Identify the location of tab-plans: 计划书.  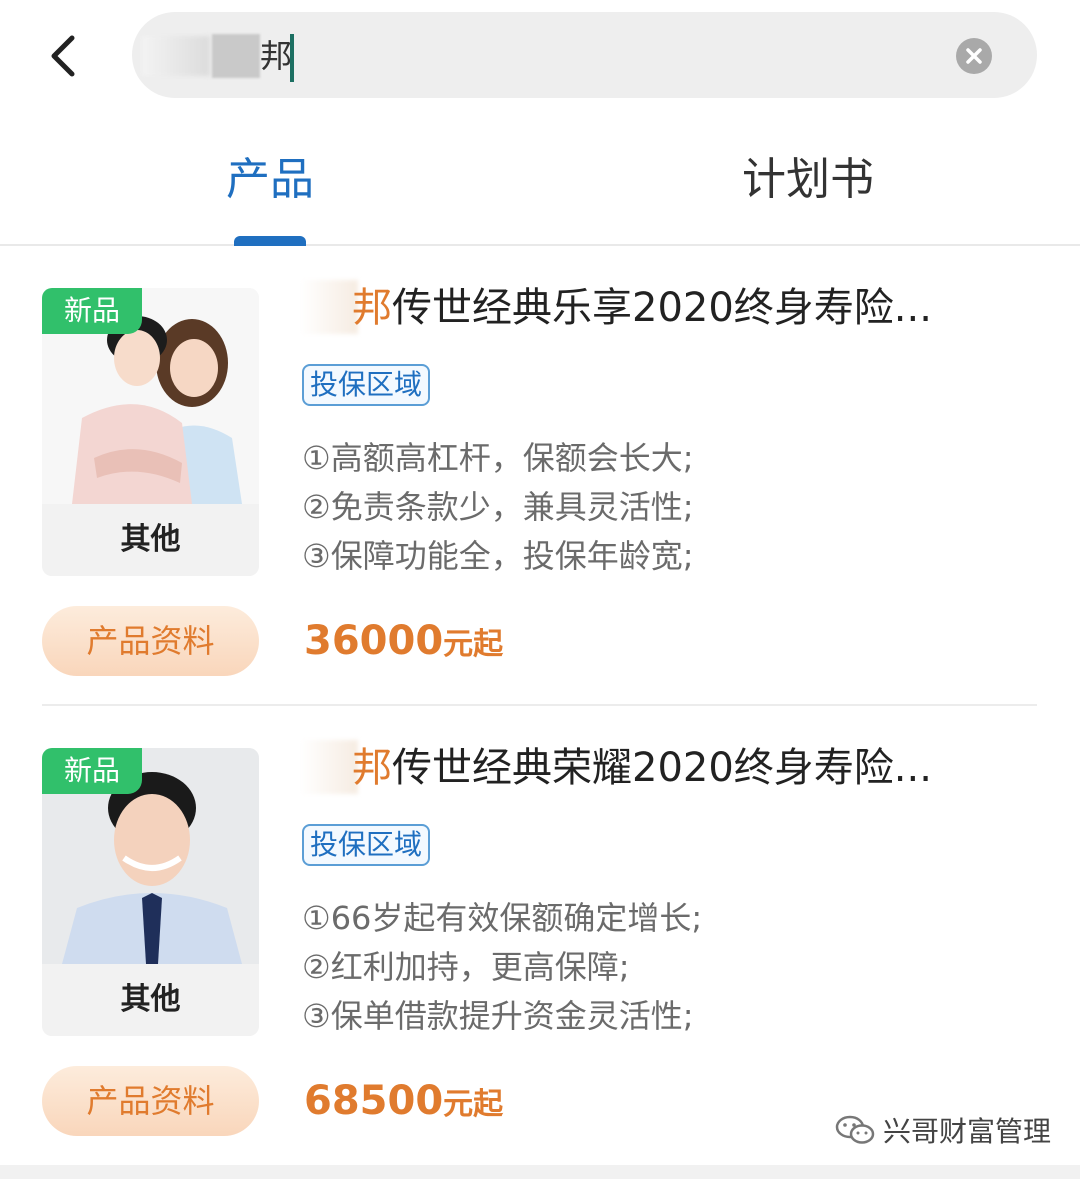
(808, 180).